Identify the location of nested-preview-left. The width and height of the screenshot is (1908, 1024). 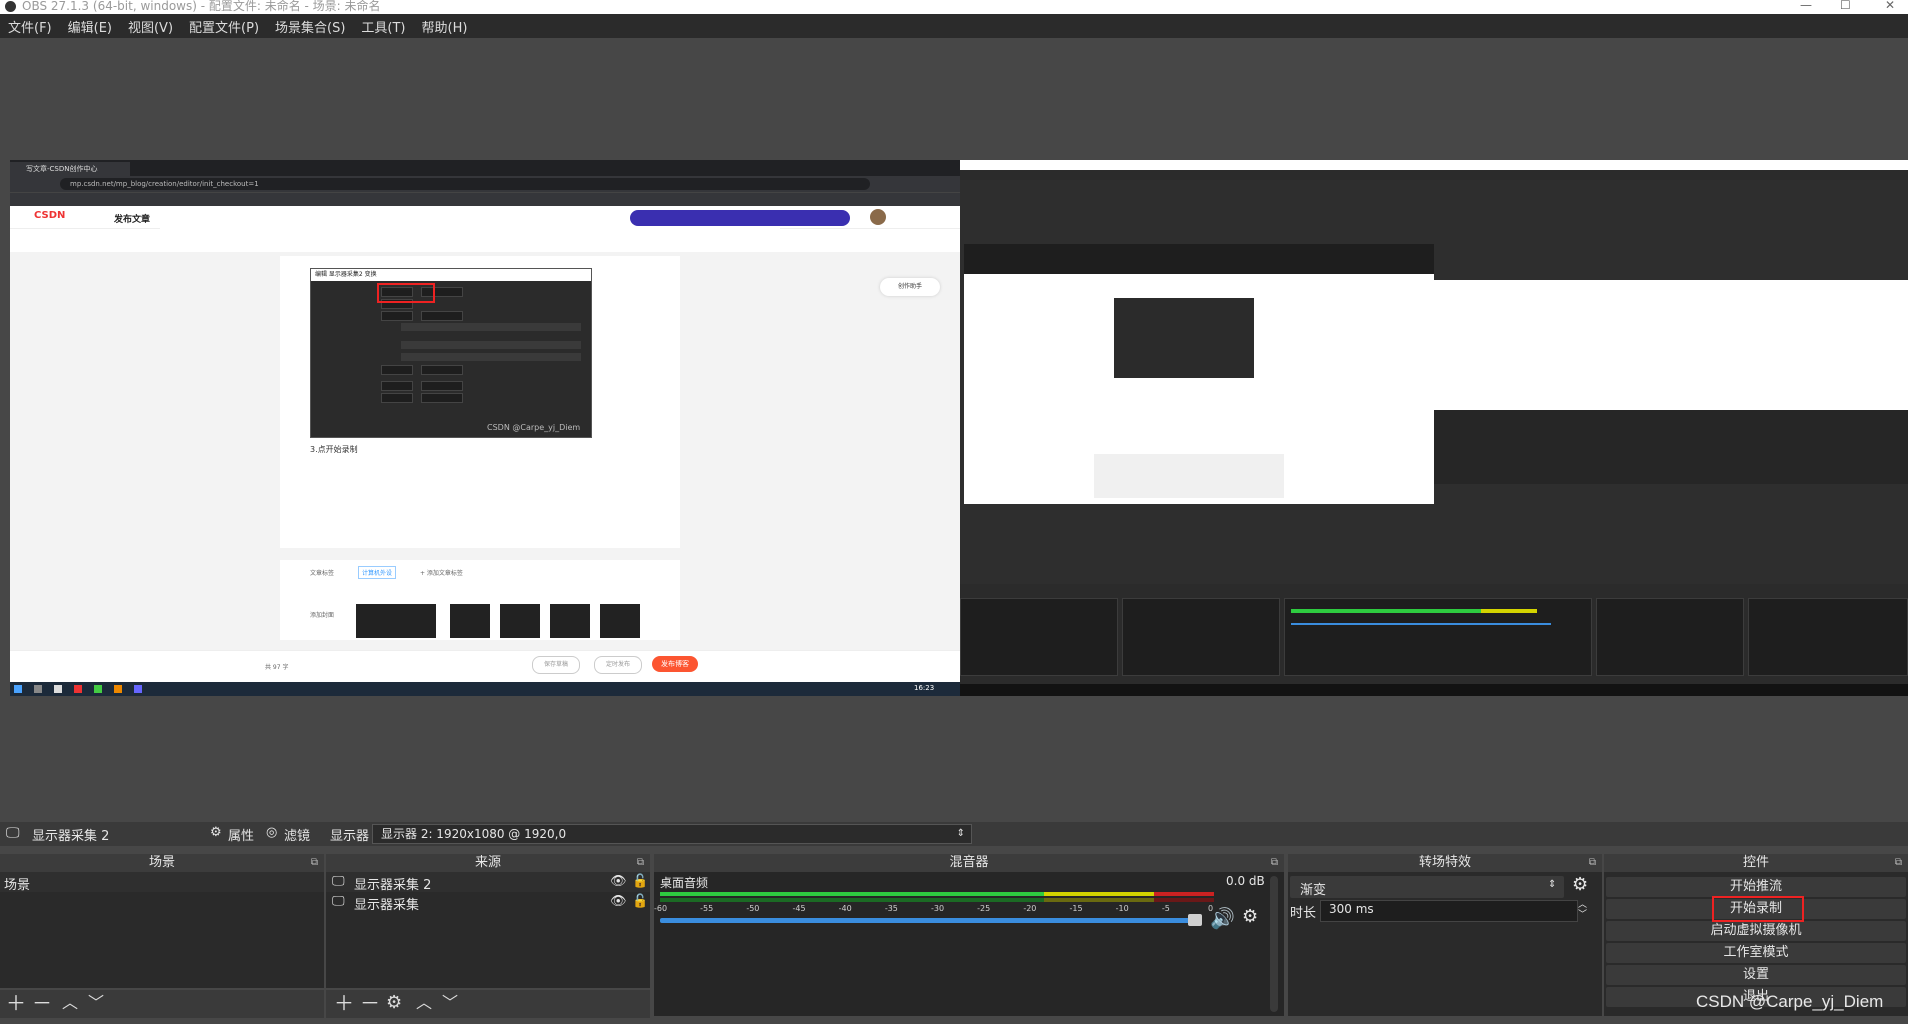
(1199, 374).